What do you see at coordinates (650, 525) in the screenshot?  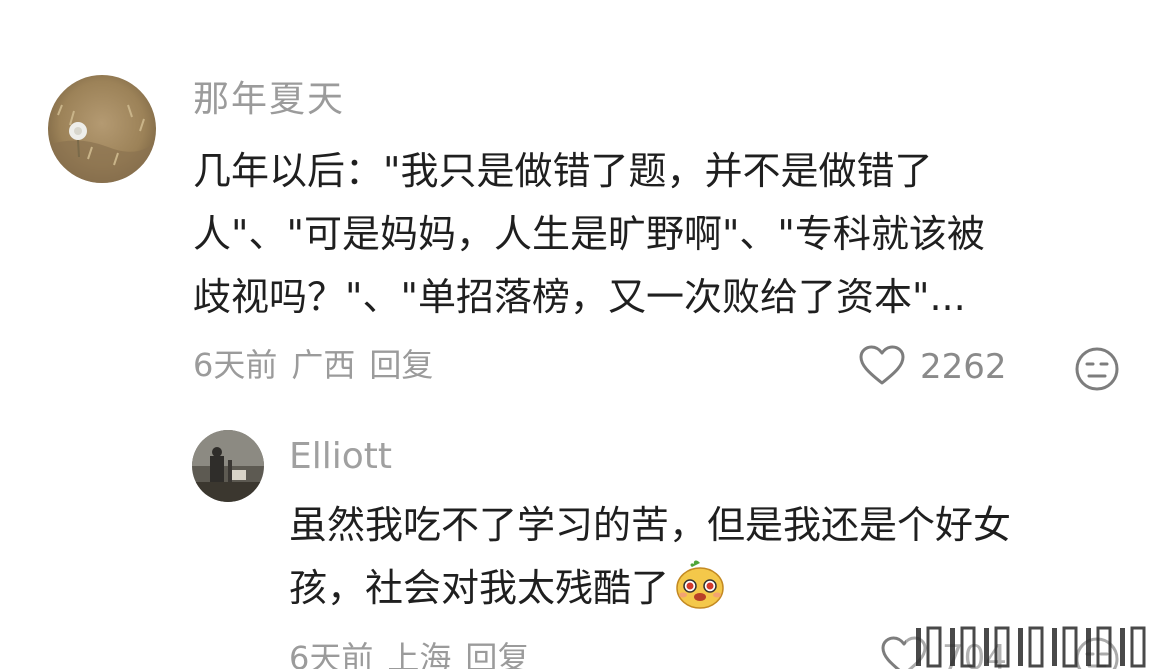 I see `reply-line: 虽然我吃不了学习的苦，但是我还是个好女` at bounding box center [650, 525].